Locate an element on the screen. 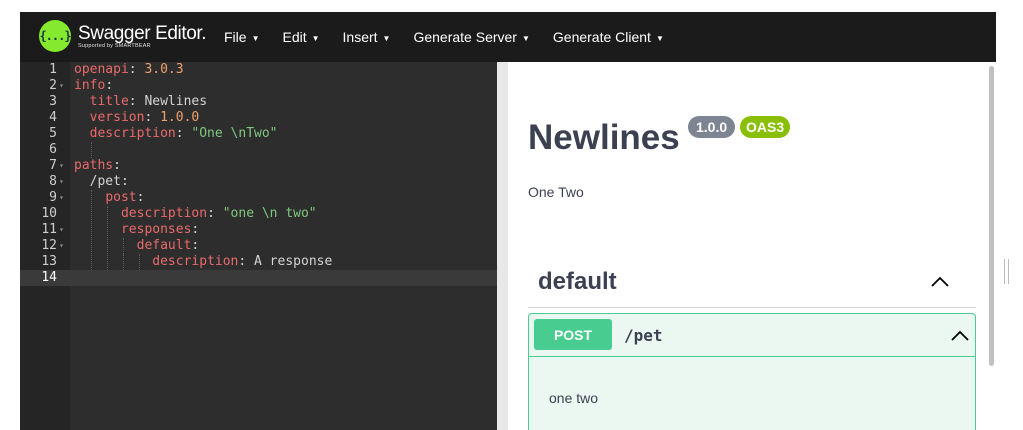 This screenshot has width=1023, height=430. code-text: description: A response is located at coordinates (203, 262).